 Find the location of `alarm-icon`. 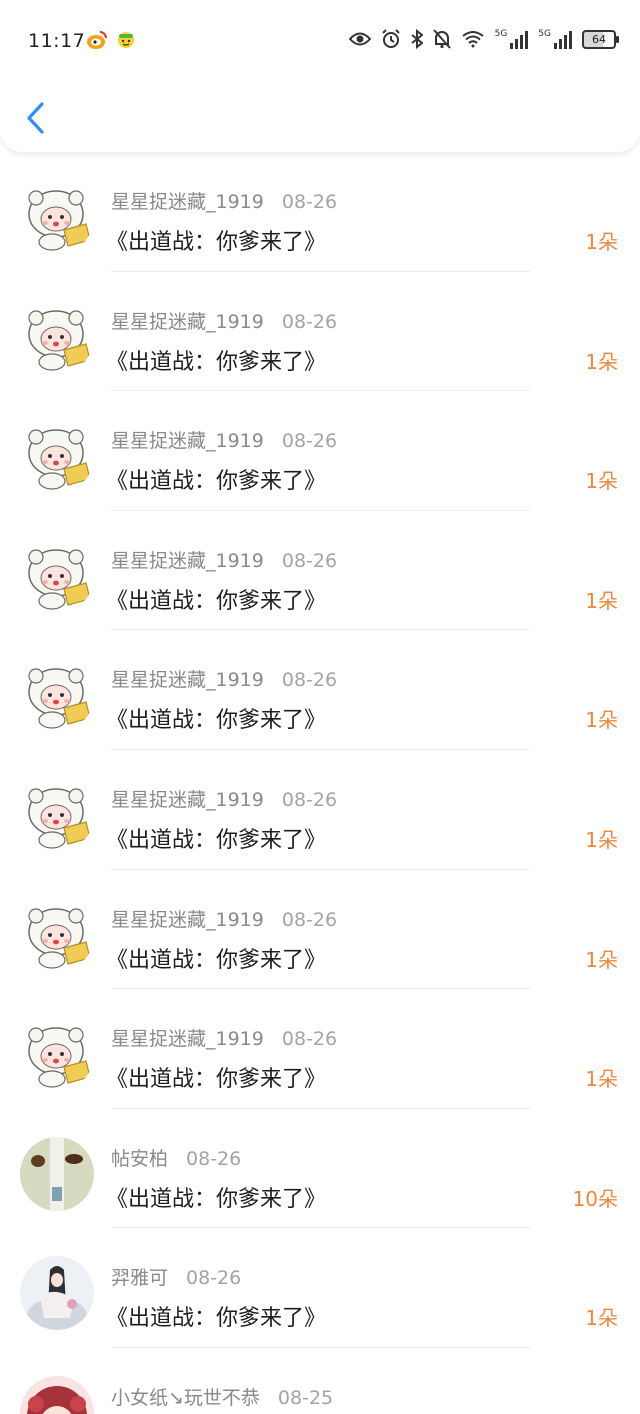

alarm-icon is located at coordinates (390, 38).